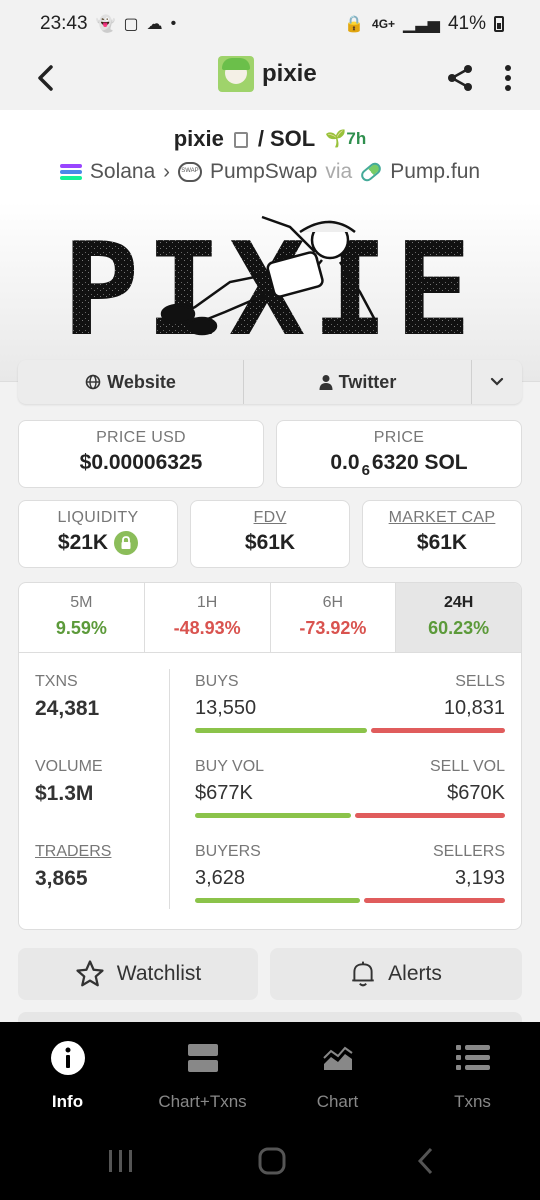  I want to click on fdv-card: FDV $61K, so click(270, 534).